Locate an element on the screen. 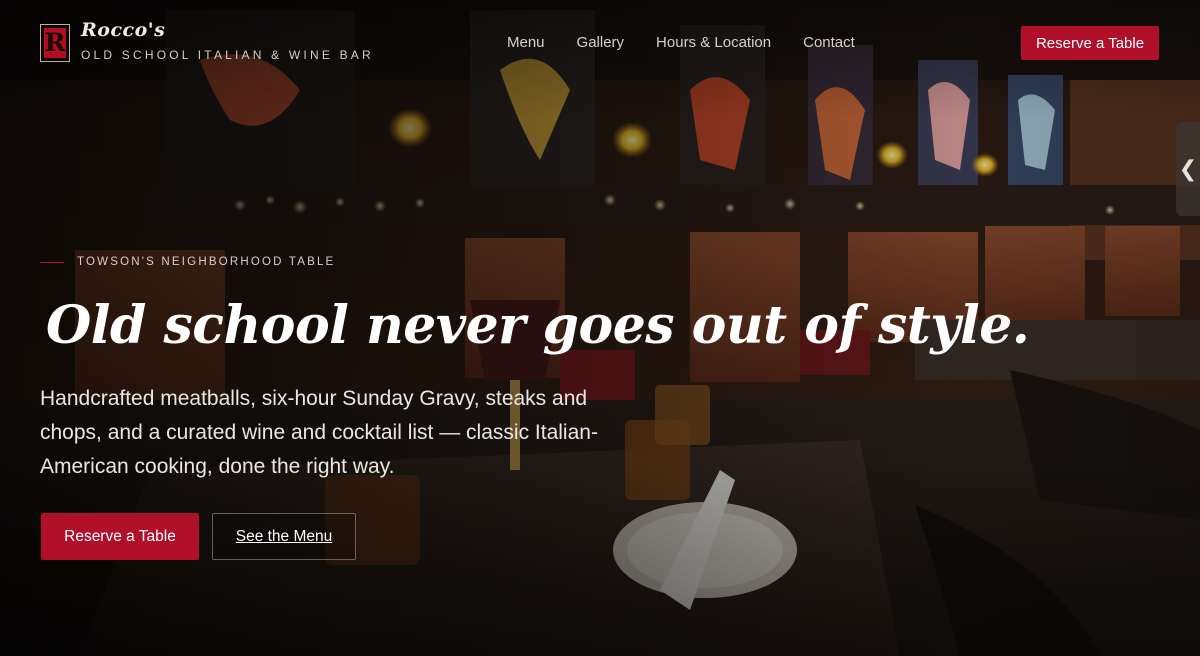  reserve-table-button: Reserve a Table is located at coordinates (120, 536).